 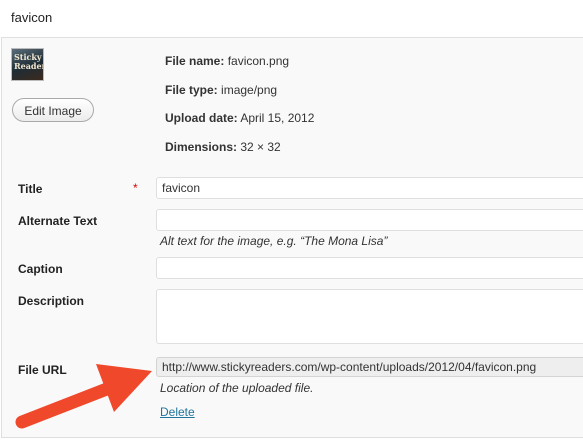 What do you see at coordinates (83, 396) in the screenshot?
I see `annotation-arrow-icon` at bounding box center [83, 396].